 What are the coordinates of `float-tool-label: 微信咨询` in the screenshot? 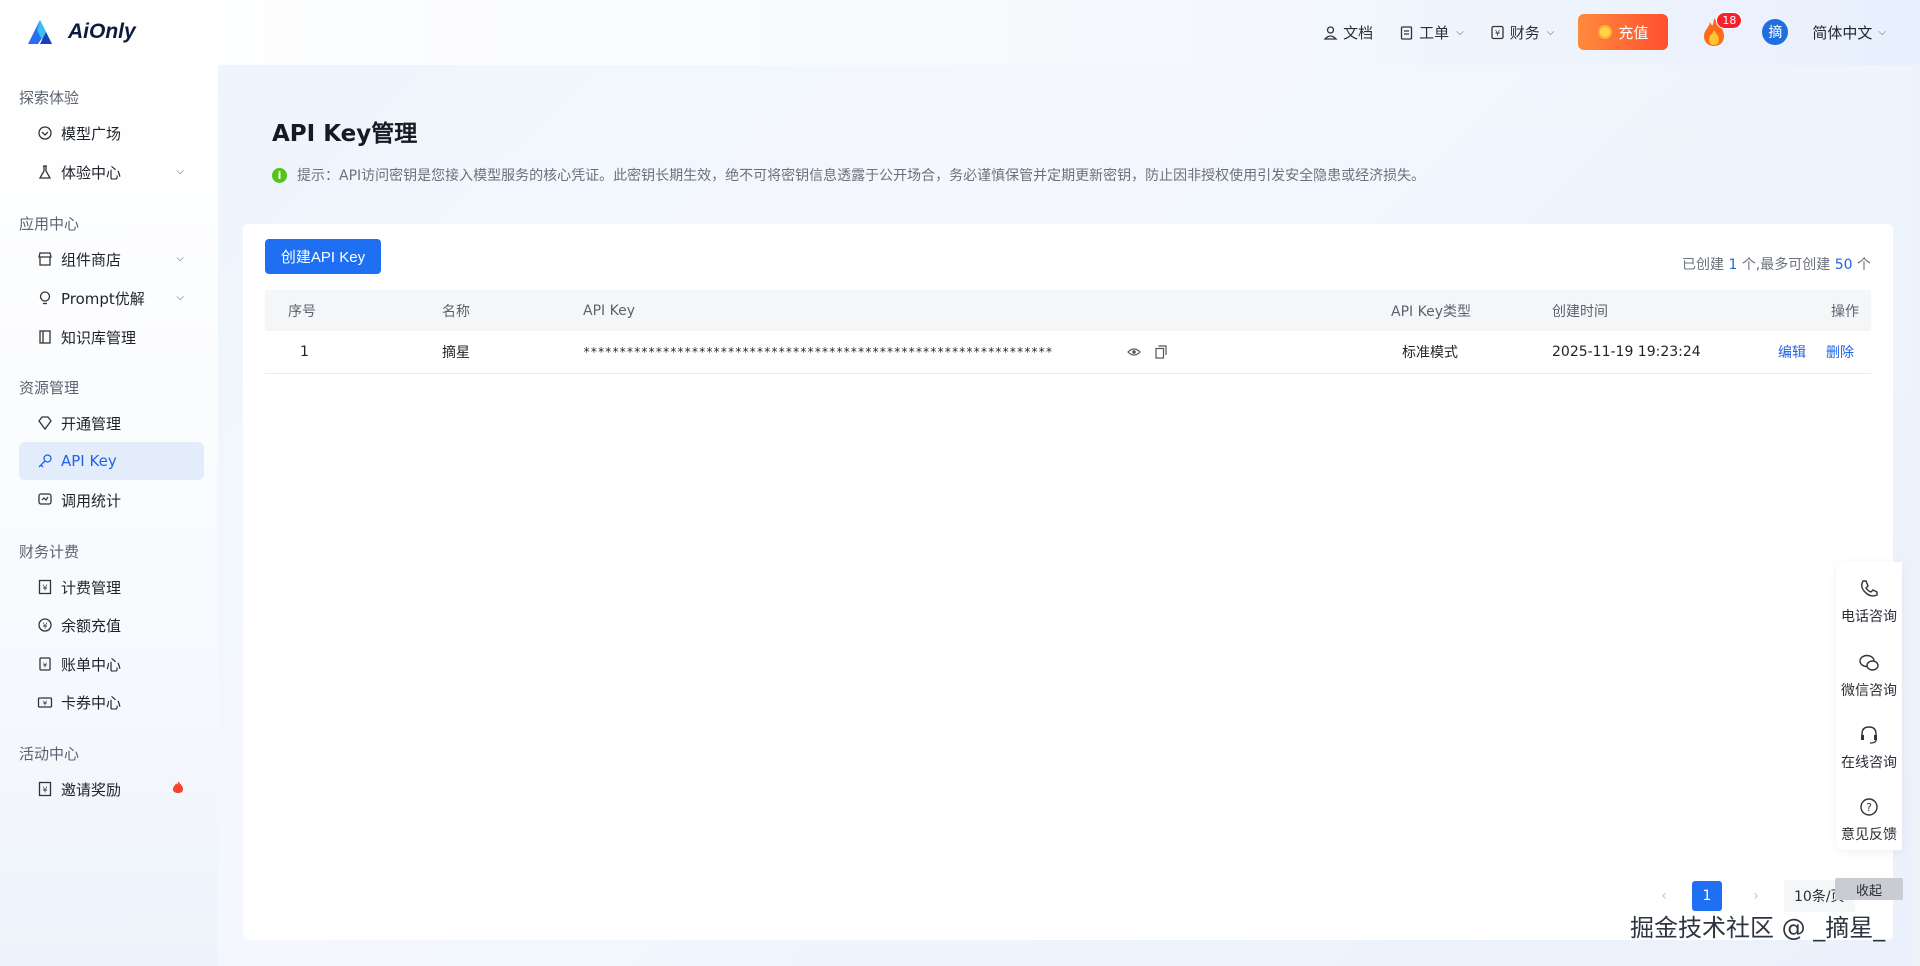 It's located at (1869, 691).